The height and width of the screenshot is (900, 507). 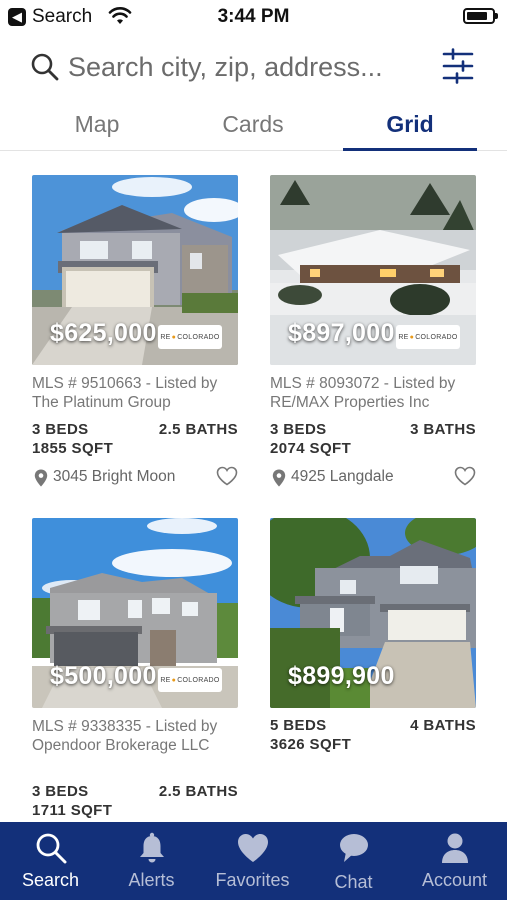 I want to click on nav-chat: Chat, so click(x=353, y=861).